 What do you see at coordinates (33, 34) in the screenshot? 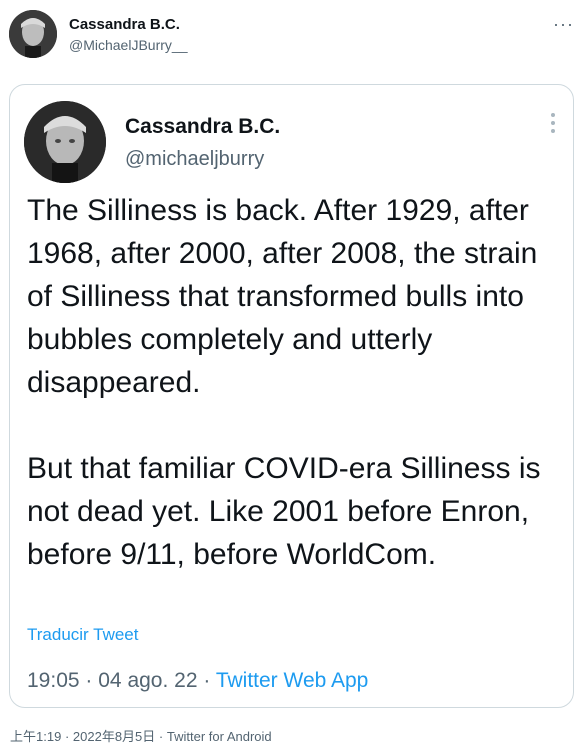
I see `avatar` at bounding box center [33, 34].